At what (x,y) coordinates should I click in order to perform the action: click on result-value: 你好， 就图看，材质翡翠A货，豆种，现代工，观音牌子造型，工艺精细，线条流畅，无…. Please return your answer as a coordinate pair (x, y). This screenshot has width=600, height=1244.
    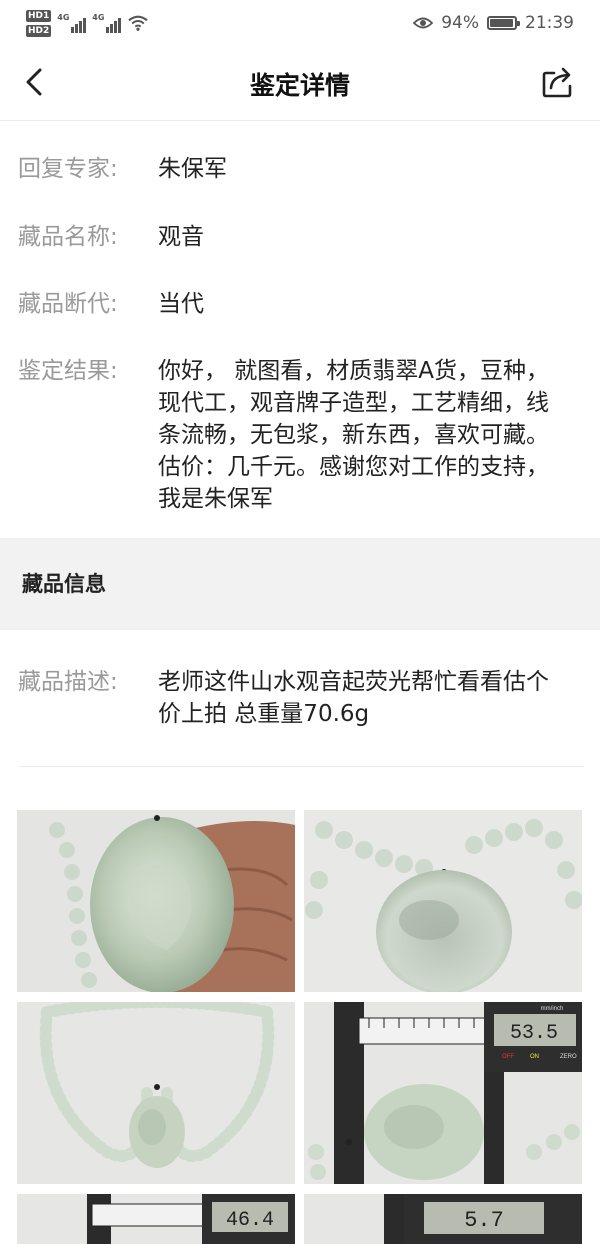
    Looking at the image, I should click on (354, 435).